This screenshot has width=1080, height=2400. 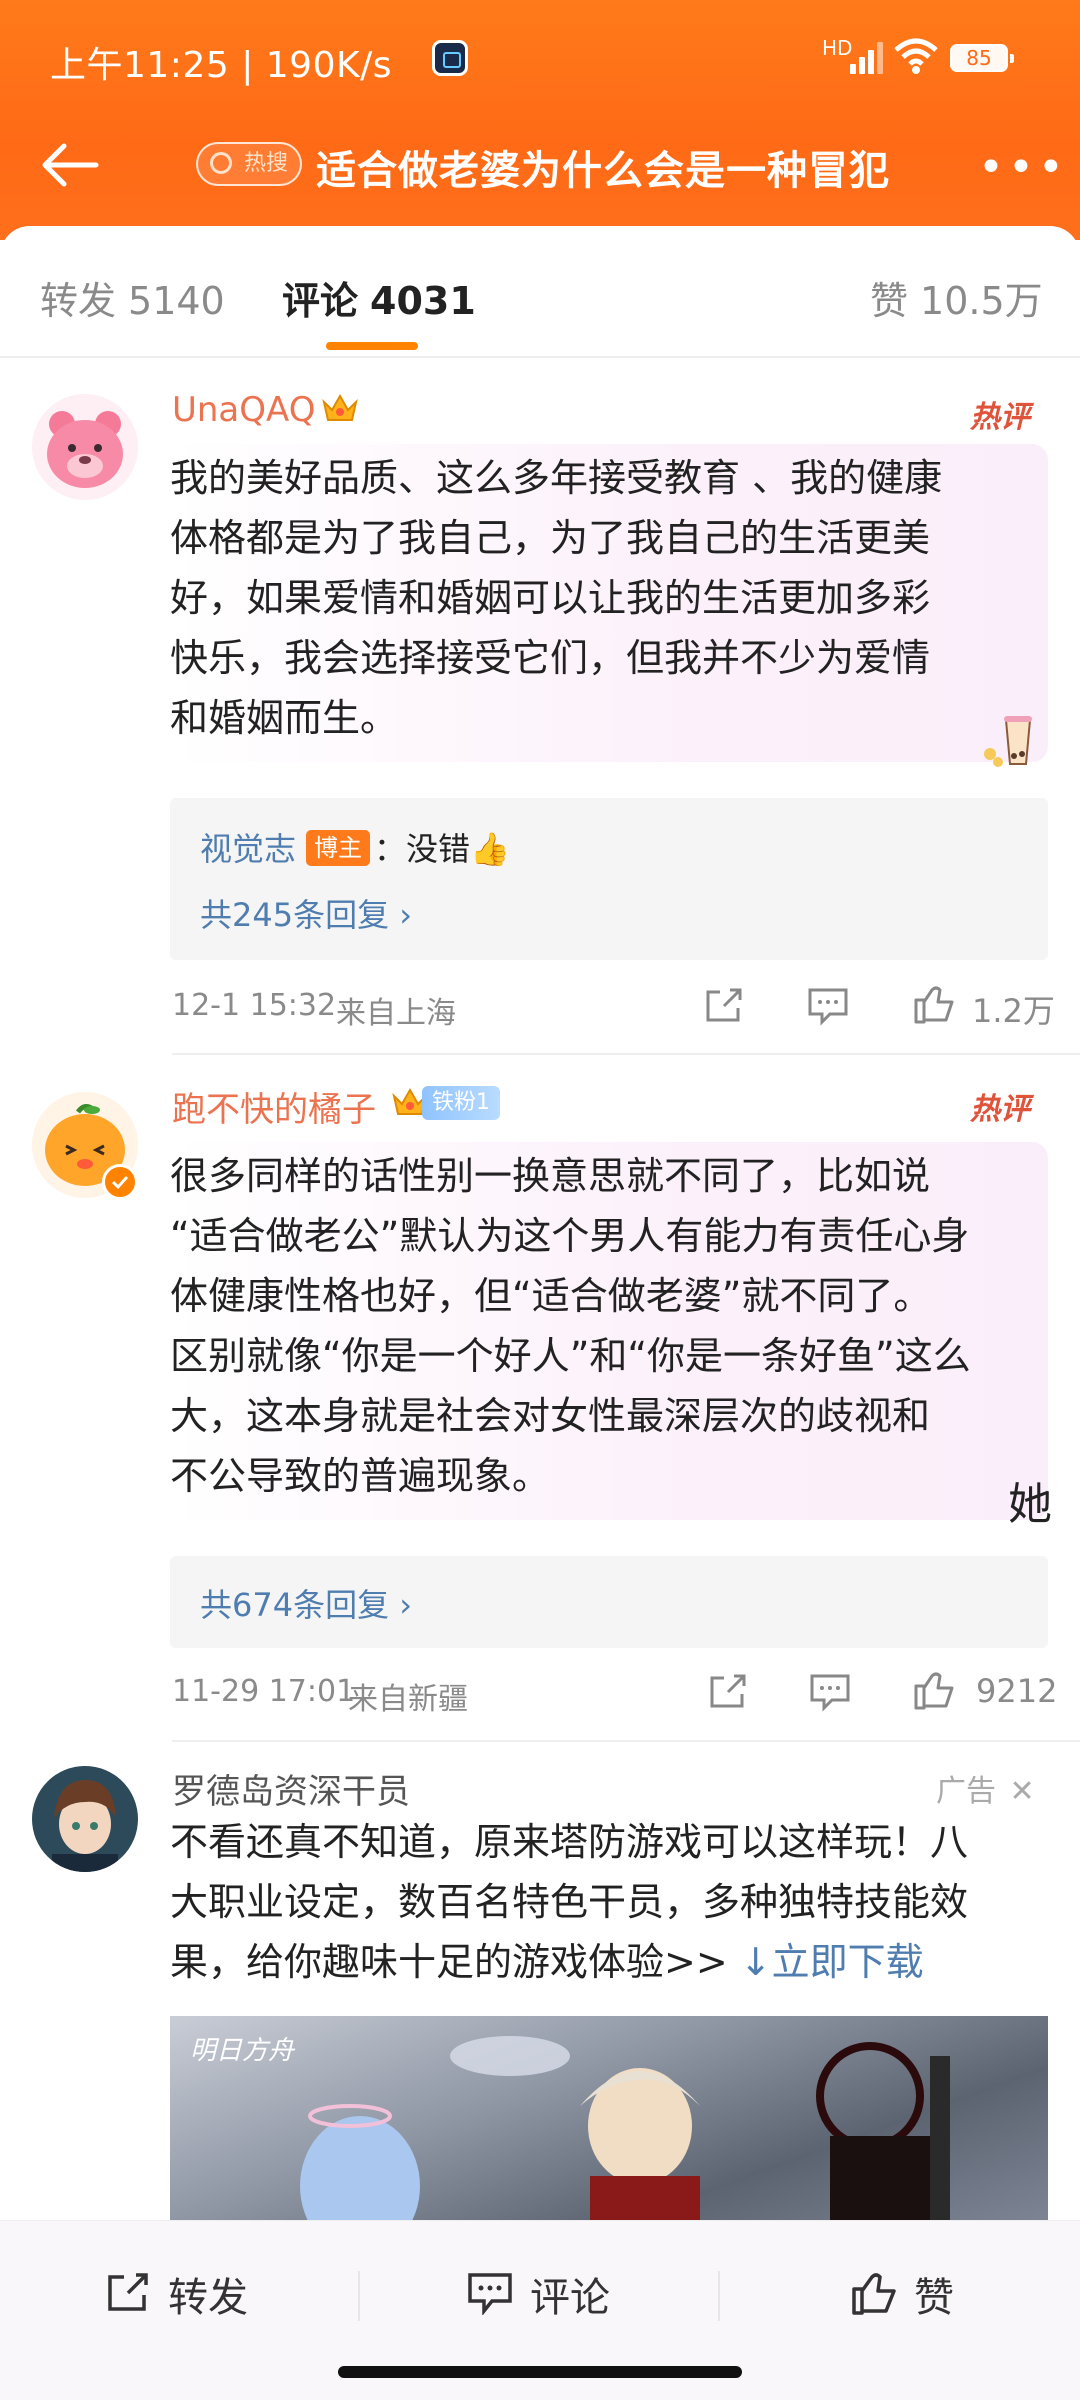 I want to click on status-bar: 上午11:25 | 190K/s HD 85, so click(x=540, y=61).